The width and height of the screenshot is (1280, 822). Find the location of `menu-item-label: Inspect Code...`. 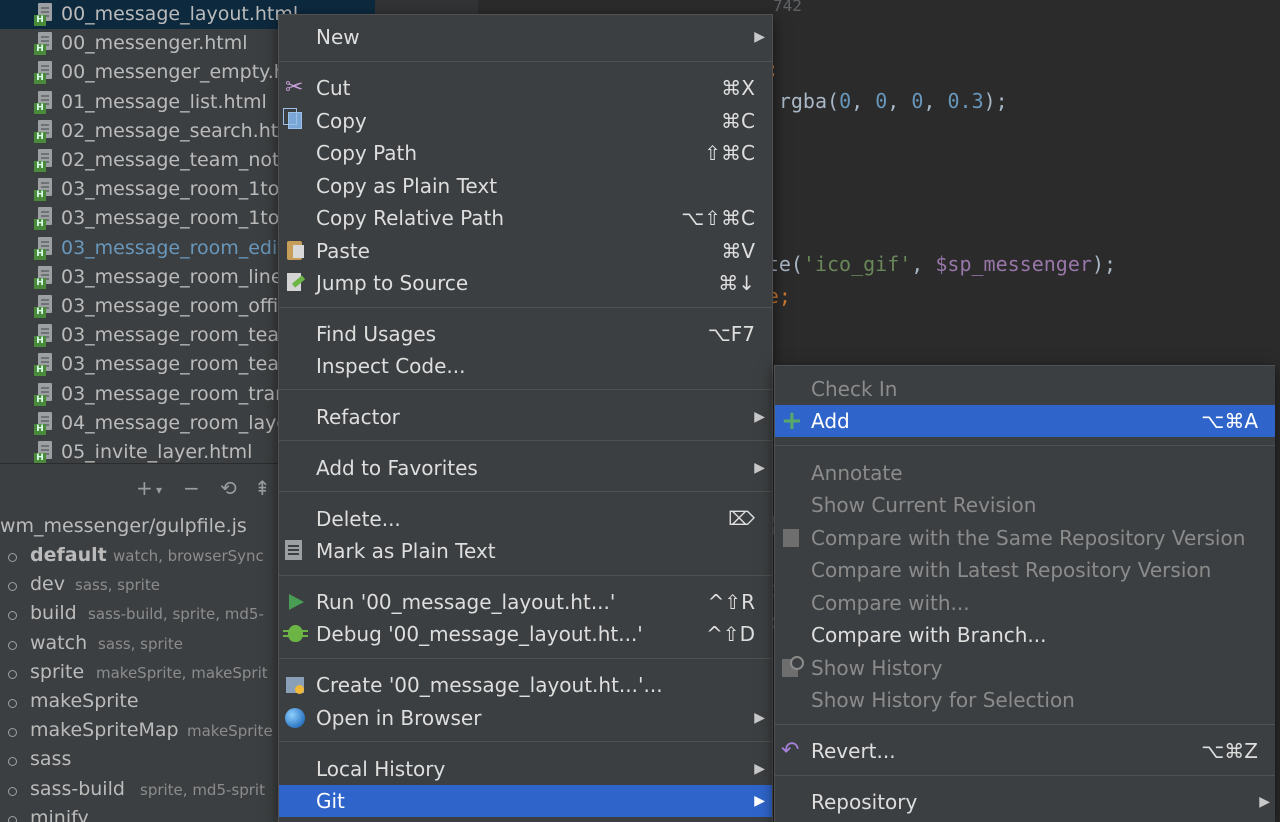

menu-item-label: Inspect Code... is located at coordinates (391, 366).